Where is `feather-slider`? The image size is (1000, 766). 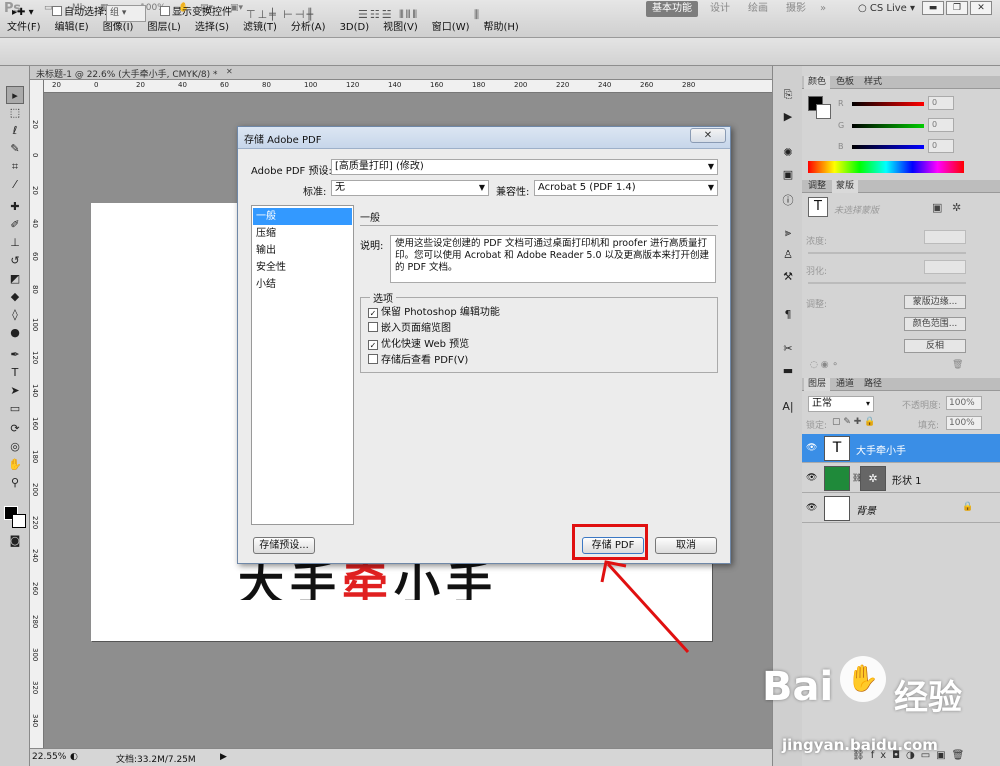
feather-slider is located at coordinates (887, 283).